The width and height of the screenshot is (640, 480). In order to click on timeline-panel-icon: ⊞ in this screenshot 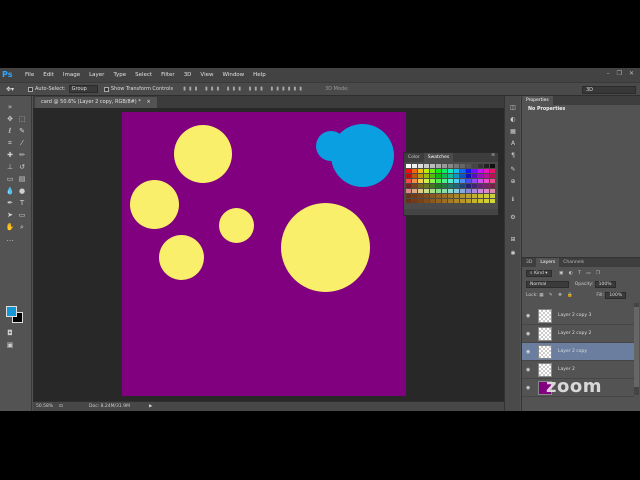, I will do `click(513, 240)`.